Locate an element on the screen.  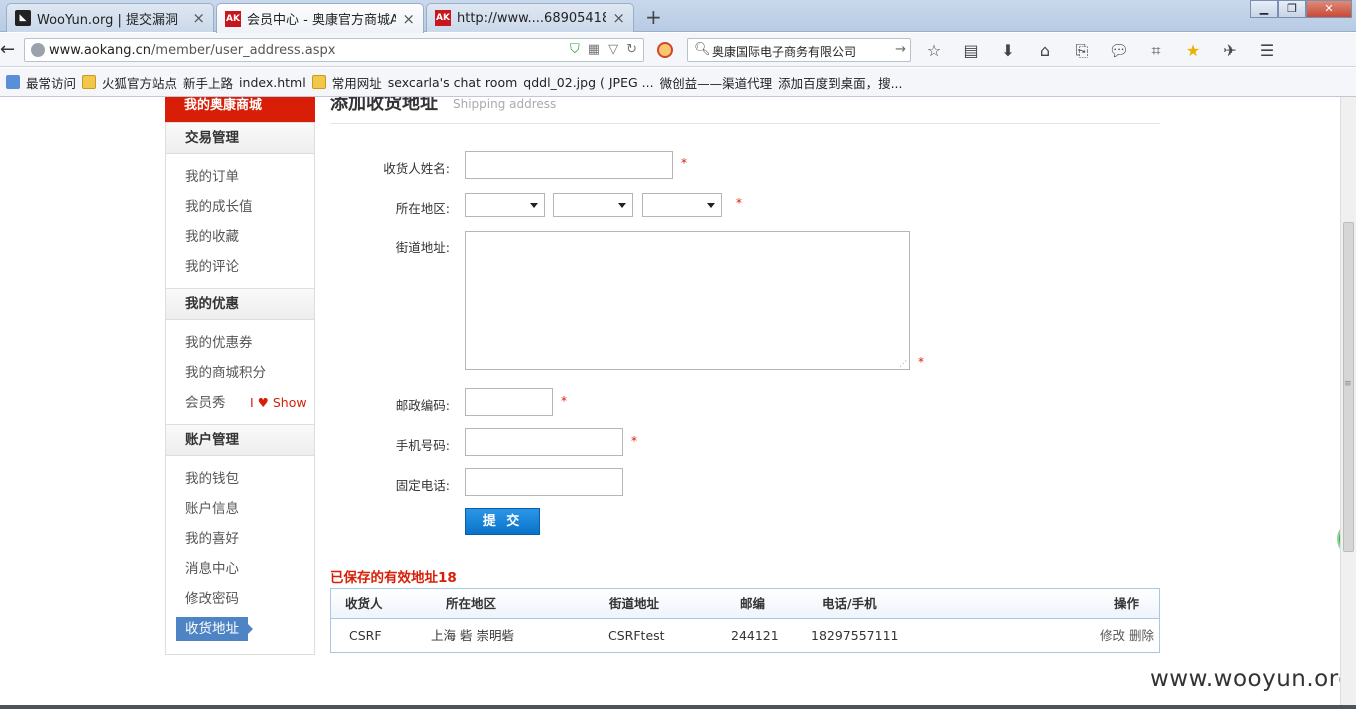
bookmark-item: 火狐官方站点 is located at coordinates (129, 82).